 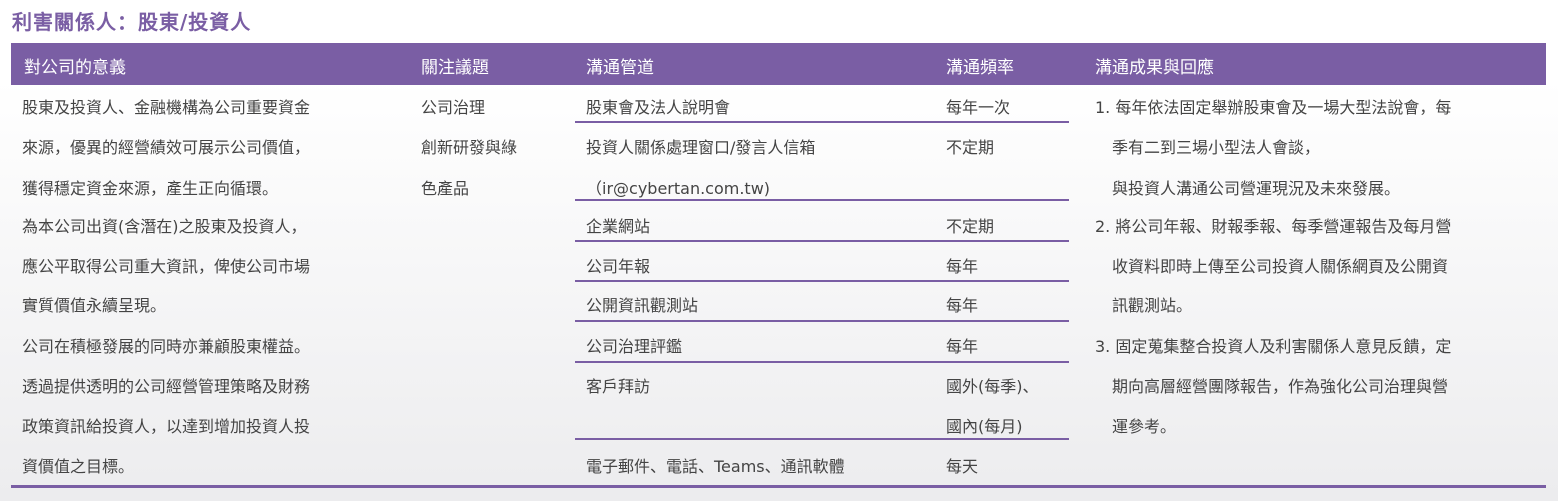 What do you see at coordinates (701, 147) in the screenshot?
I see `channel-cell: 投資人關係處理窗口/發言人信箱` at bounding box center [701, 147].